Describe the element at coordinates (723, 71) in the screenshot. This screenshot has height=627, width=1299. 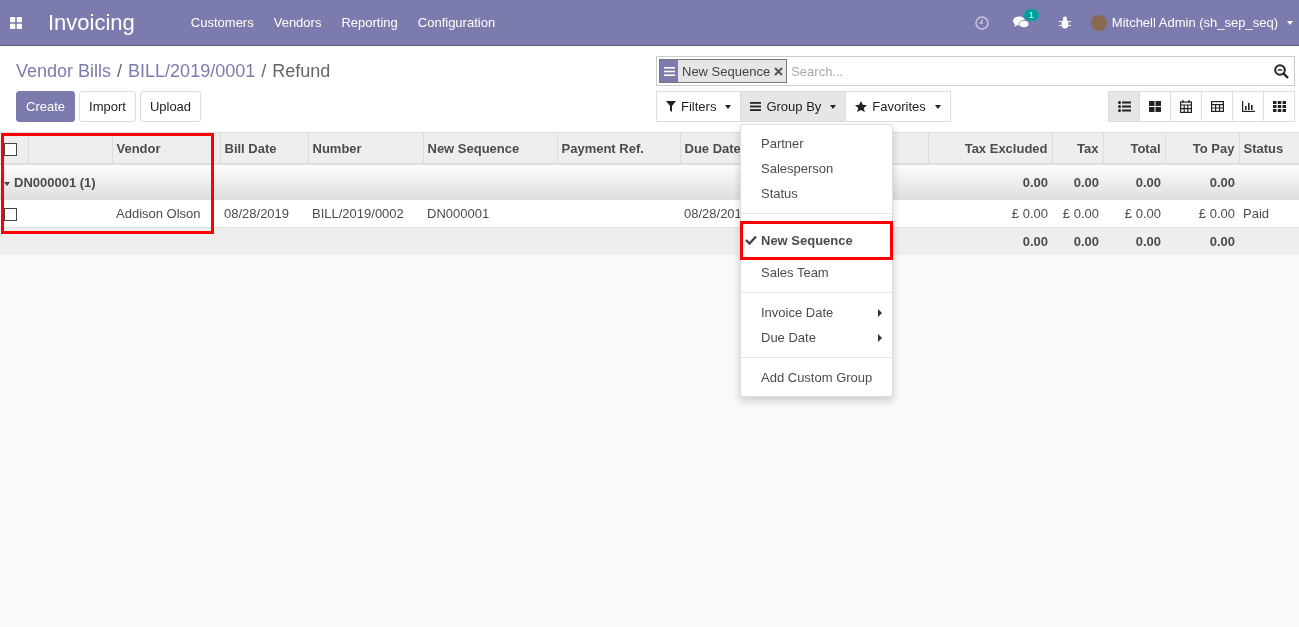
I see `search-facet: New Sequence` at that location.